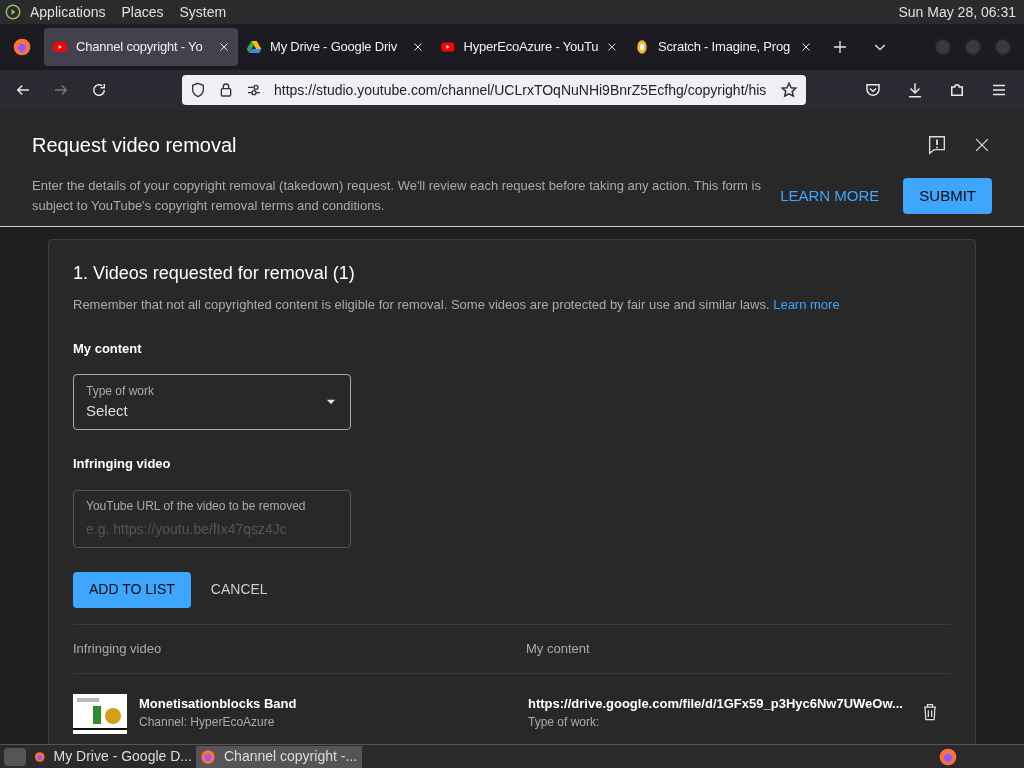 The image size is (1024, 768). I want to click on browser-tab: HyperEcoAzure - YouTu, so click(529, 47).